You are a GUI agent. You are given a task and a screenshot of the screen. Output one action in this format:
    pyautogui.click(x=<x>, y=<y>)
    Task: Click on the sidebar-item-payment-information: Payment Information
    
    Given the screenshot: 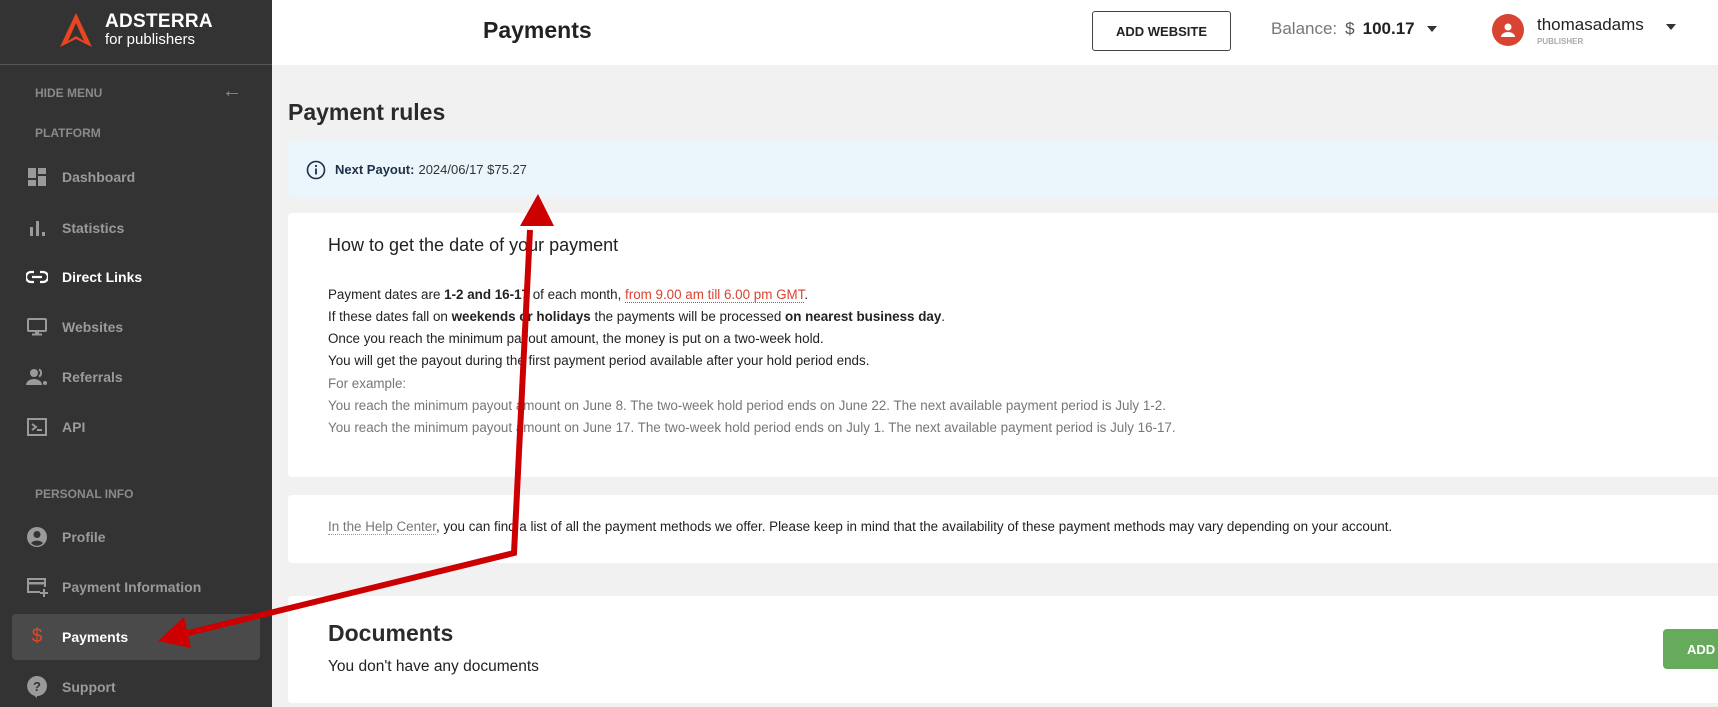 What is the action you would take?
    pyautogui.click(x=136, y=587)
    